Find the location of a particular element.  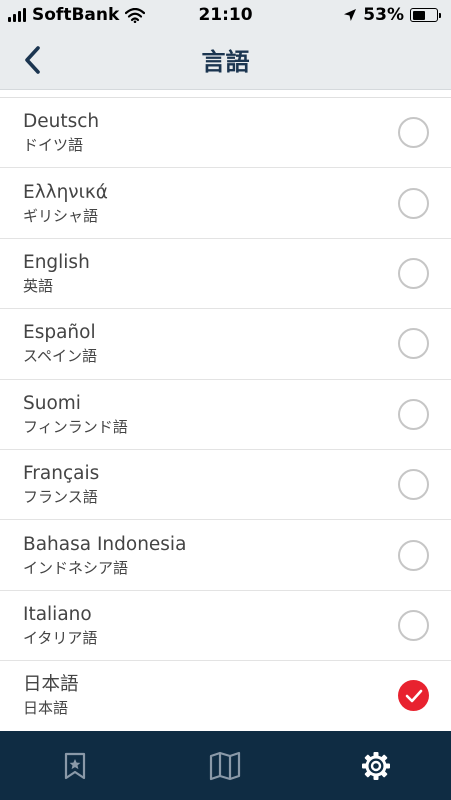

language-row: Bahasa Indonesia インドネシア語 is located at coordinates (225, 555).